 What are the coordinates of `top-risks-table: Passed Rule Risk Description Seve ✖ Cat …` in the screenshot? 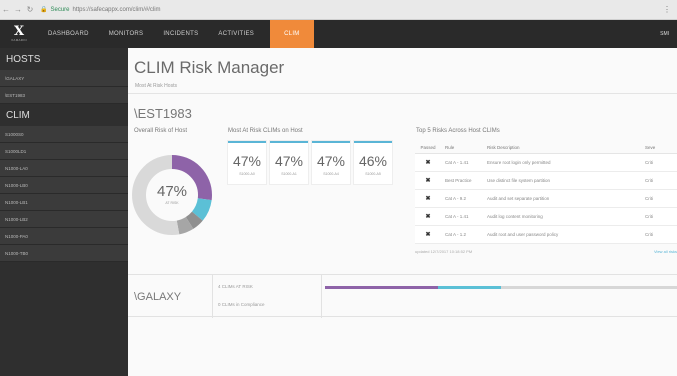 It's located at (546, 197).